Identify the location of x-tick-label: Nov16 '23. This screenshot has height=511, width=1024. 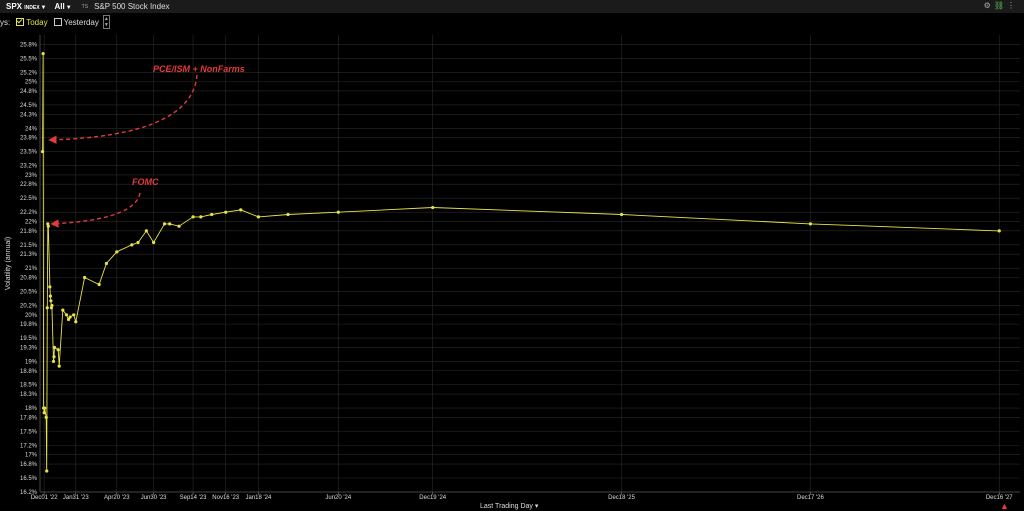
(225, 498).